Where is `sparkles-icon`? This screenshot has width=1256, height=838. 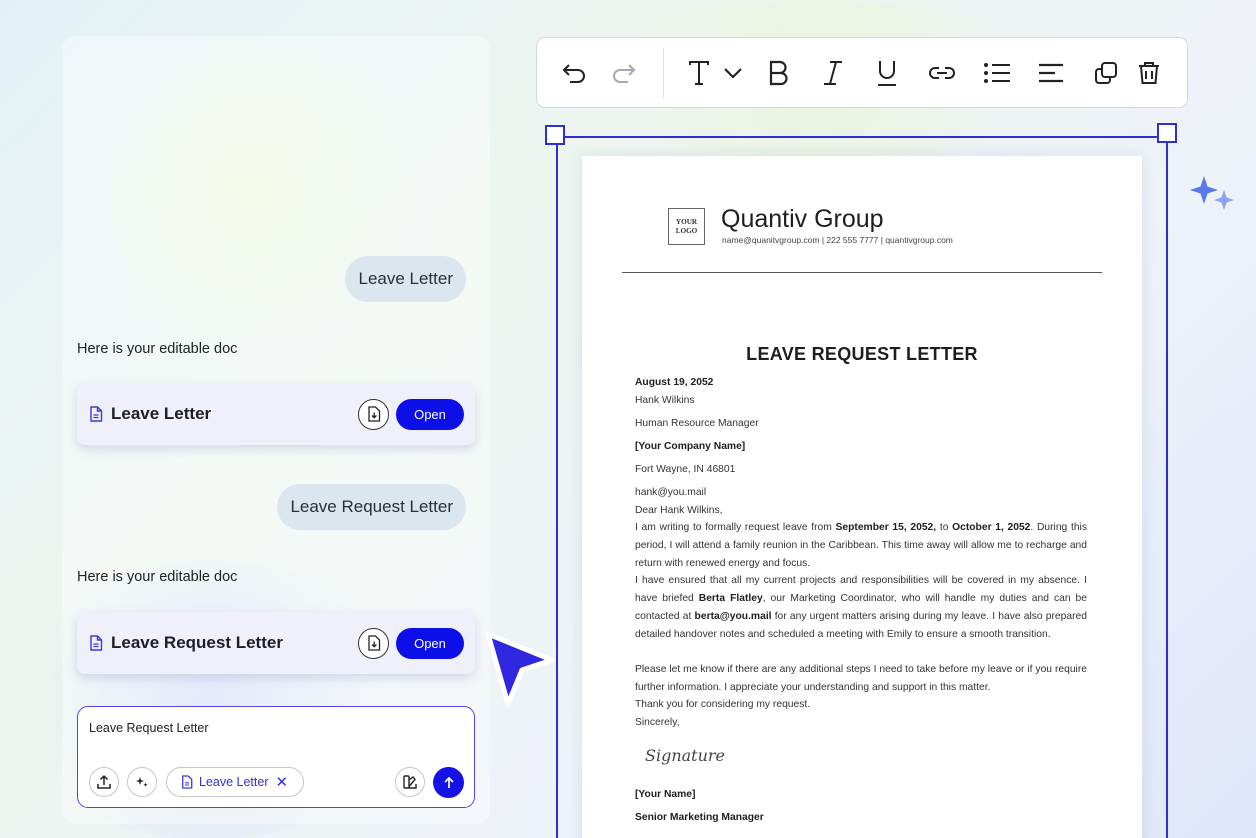
sparkles-icon is located at coordinates (1212, 193).